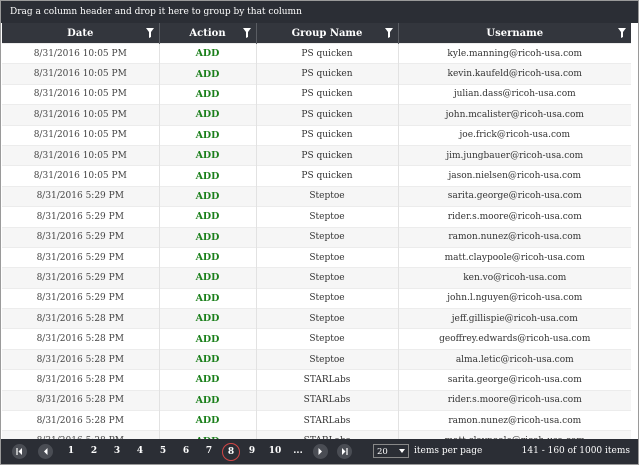 The width and height of the screenshot is (639, 465). What do you see at coordinates (275, 451) in the screenshot?
I see `page-link: 10` at bounding box center [275, 451].